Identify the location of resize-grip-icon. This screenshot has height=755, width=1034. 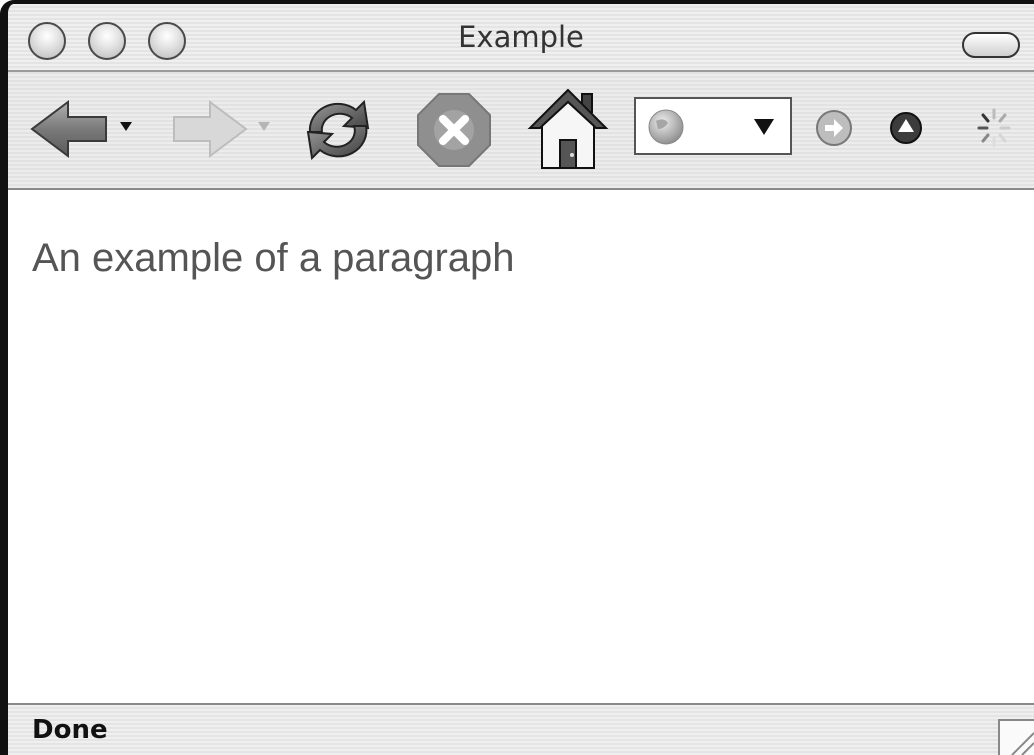
(1022, 743).